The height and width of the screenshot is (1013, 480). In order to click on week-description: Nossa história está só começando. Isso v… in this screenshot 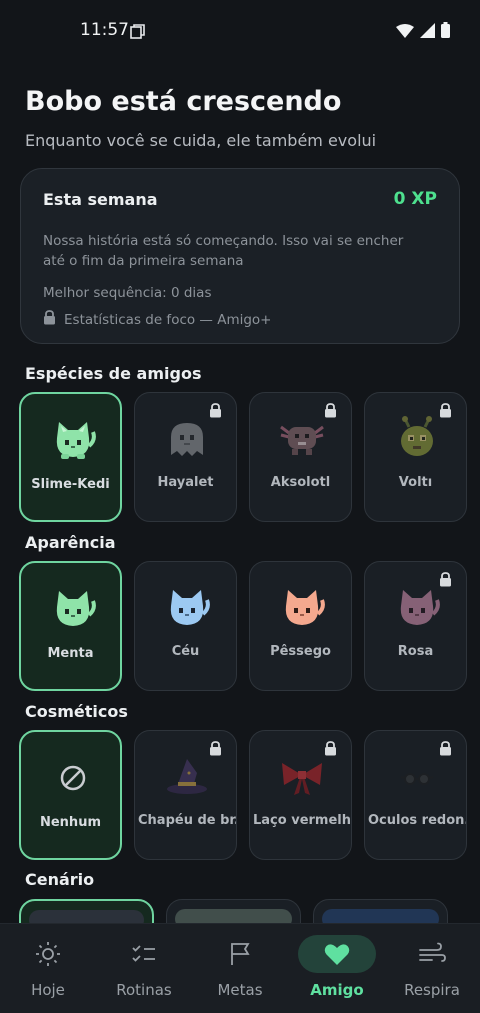, I will do `click(223, 251)`.